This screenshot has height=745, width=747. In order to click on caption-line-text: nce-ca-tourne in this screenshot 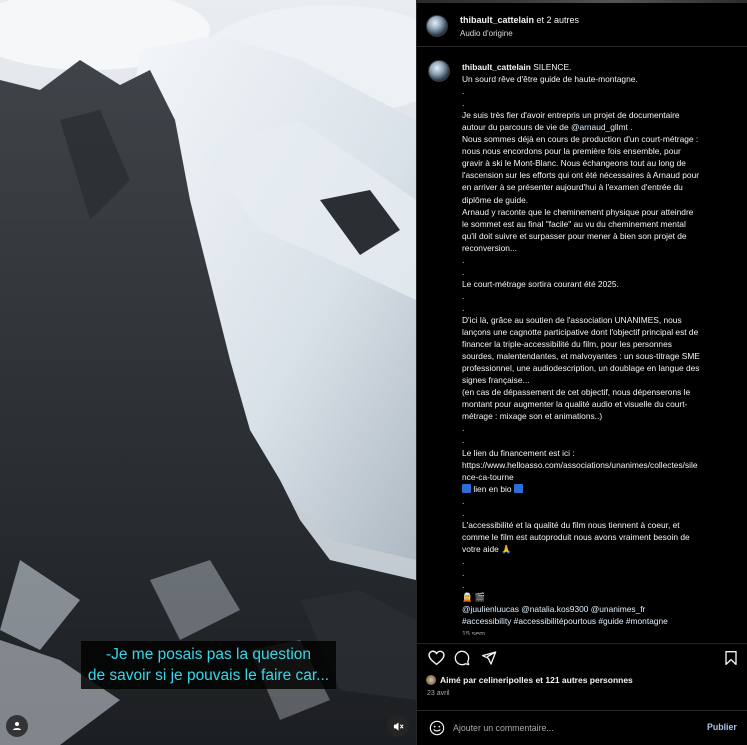, I will do `click(488, 476)`.